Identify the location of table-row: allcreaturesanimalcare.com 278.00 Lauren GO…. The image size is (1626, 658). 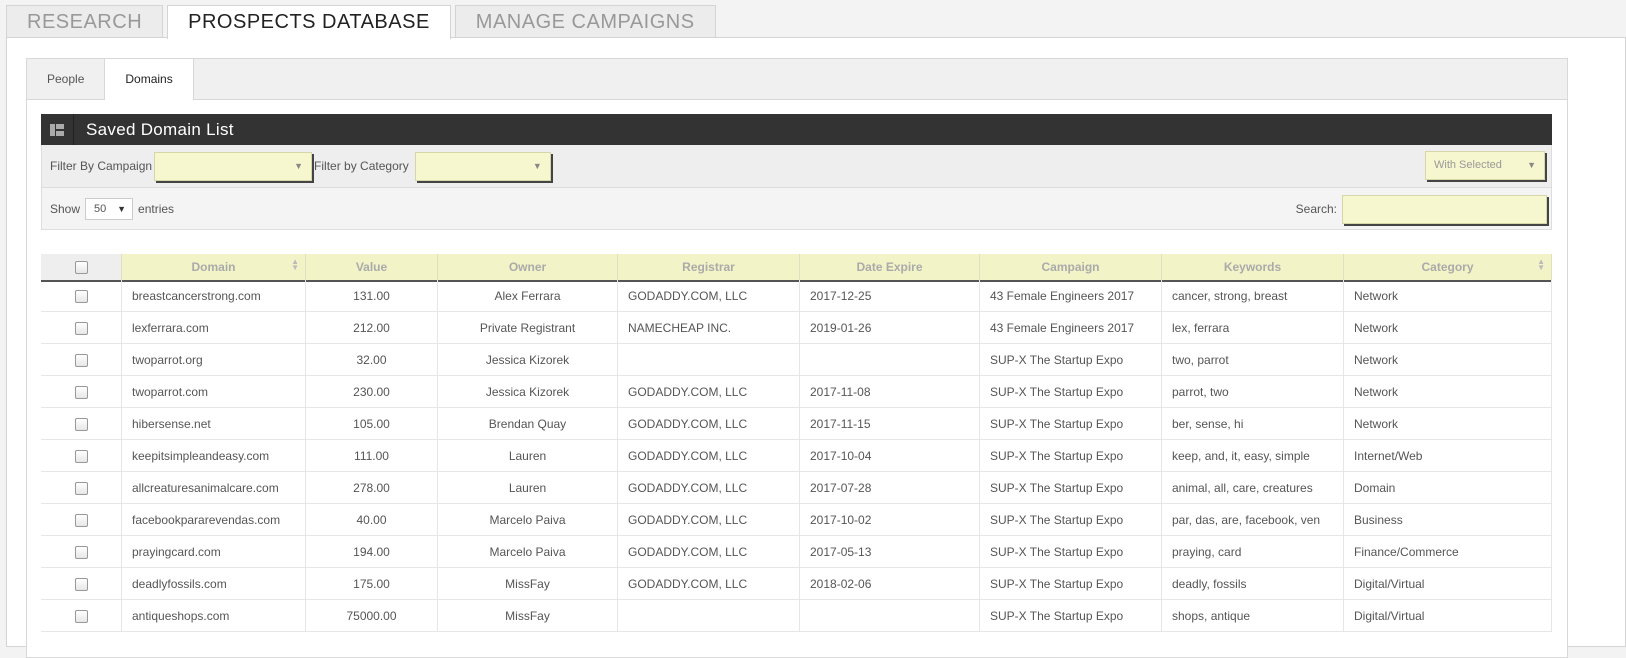
(796, 487).